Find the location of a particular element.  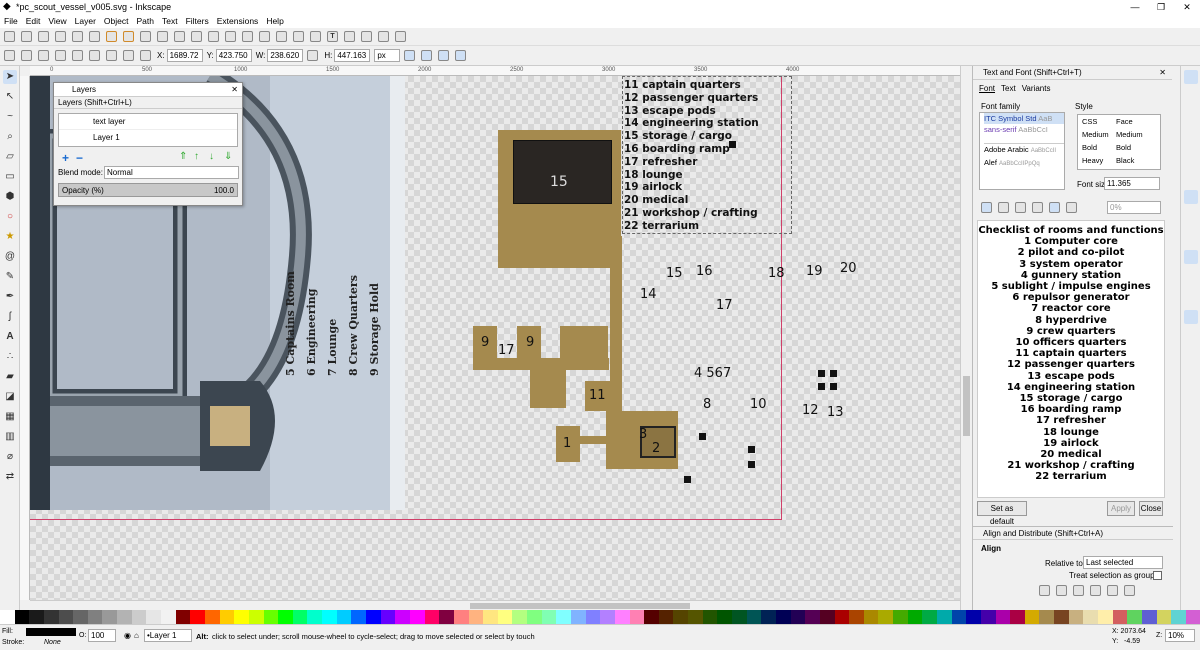

y-input: 423.750 is located at coordinates (233, 55).